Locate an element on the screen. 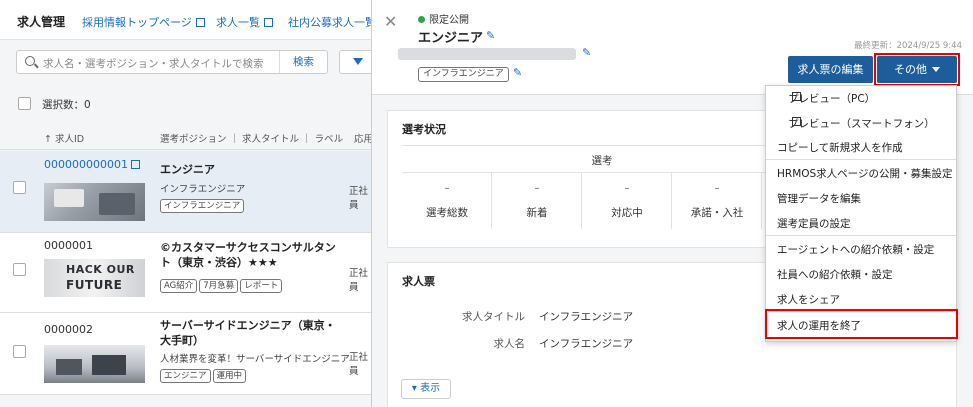 This screenshot has height=407, width=973. edit-pencil-icon: ✎ is located at coordinates (586, 52).